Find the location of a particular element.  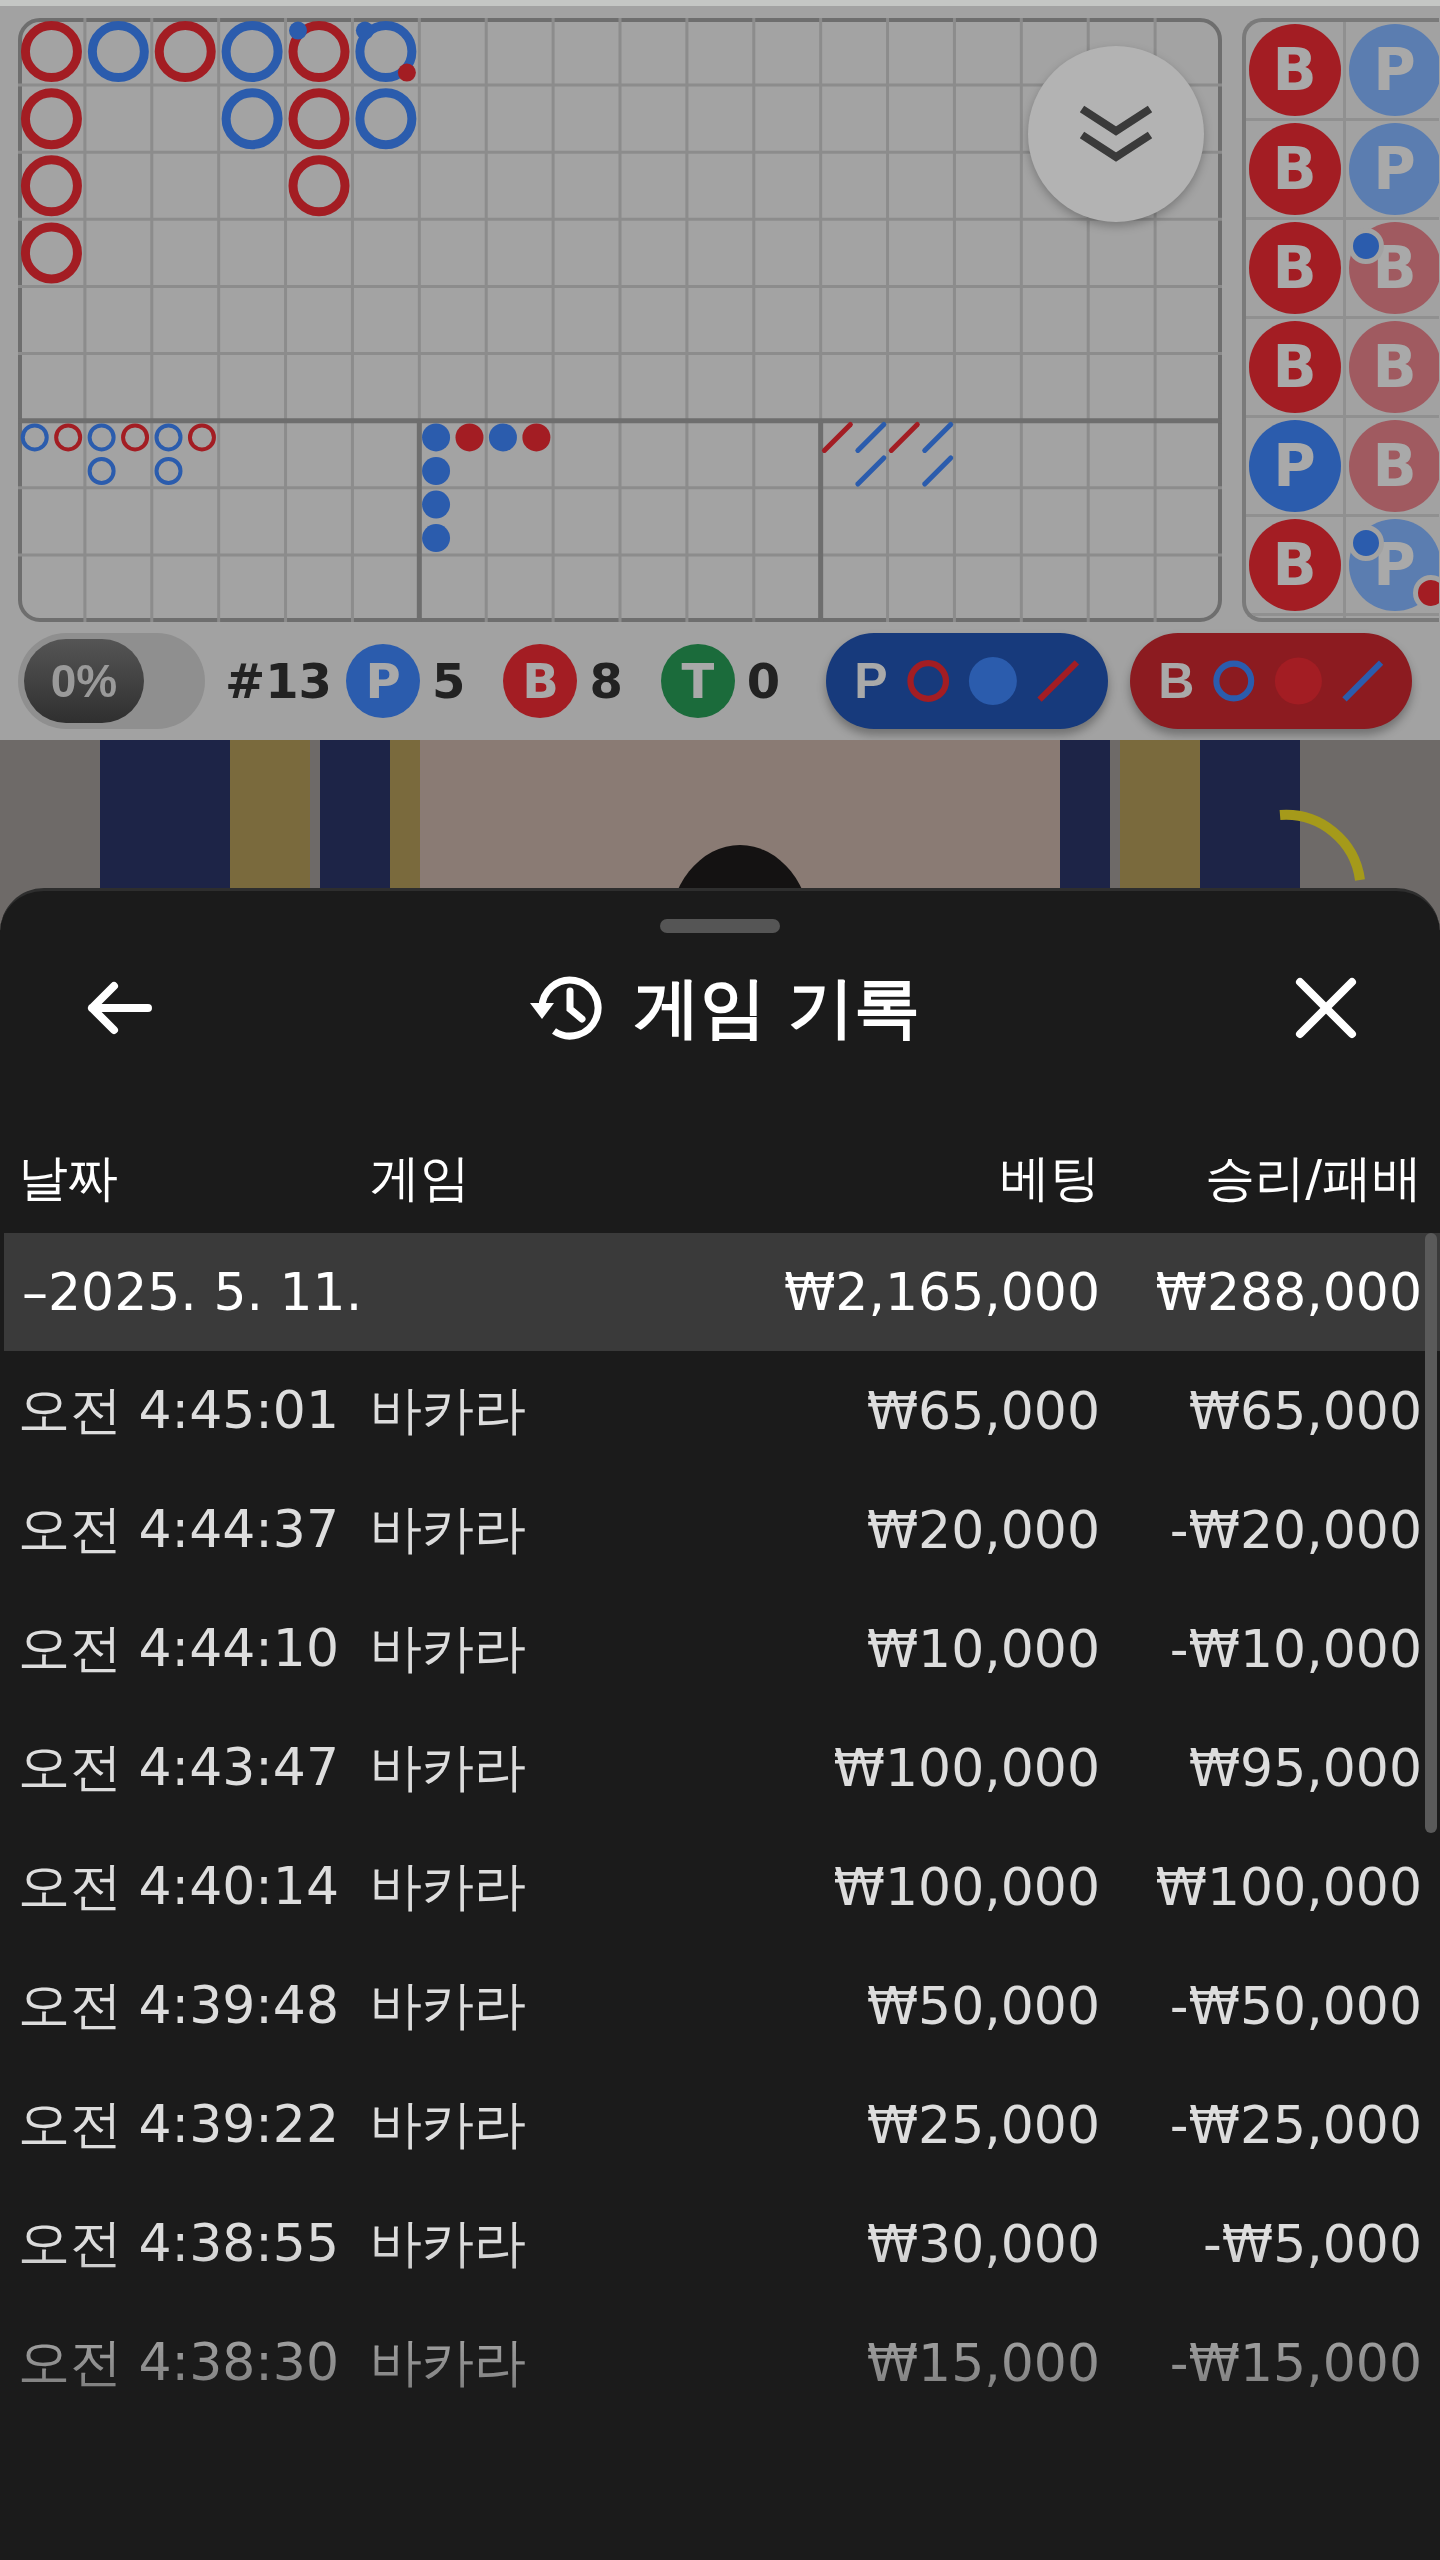

prediction-button: B is located at coordinates (1271, 681).